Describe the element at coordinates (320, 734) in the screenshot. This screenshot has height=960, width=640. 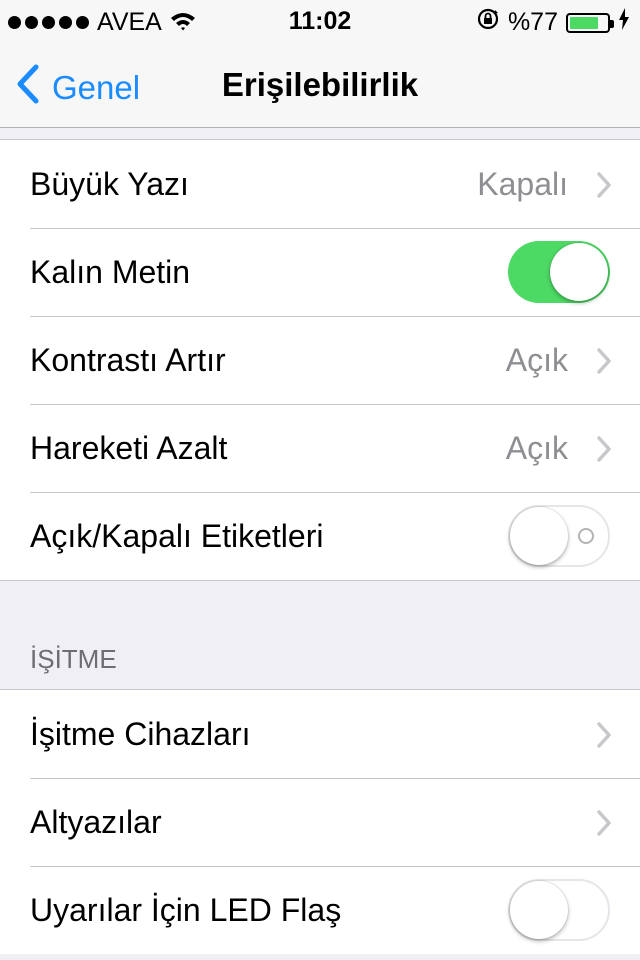
I see `list-item-hearing-devices: İşitme Cihazları` at that location.